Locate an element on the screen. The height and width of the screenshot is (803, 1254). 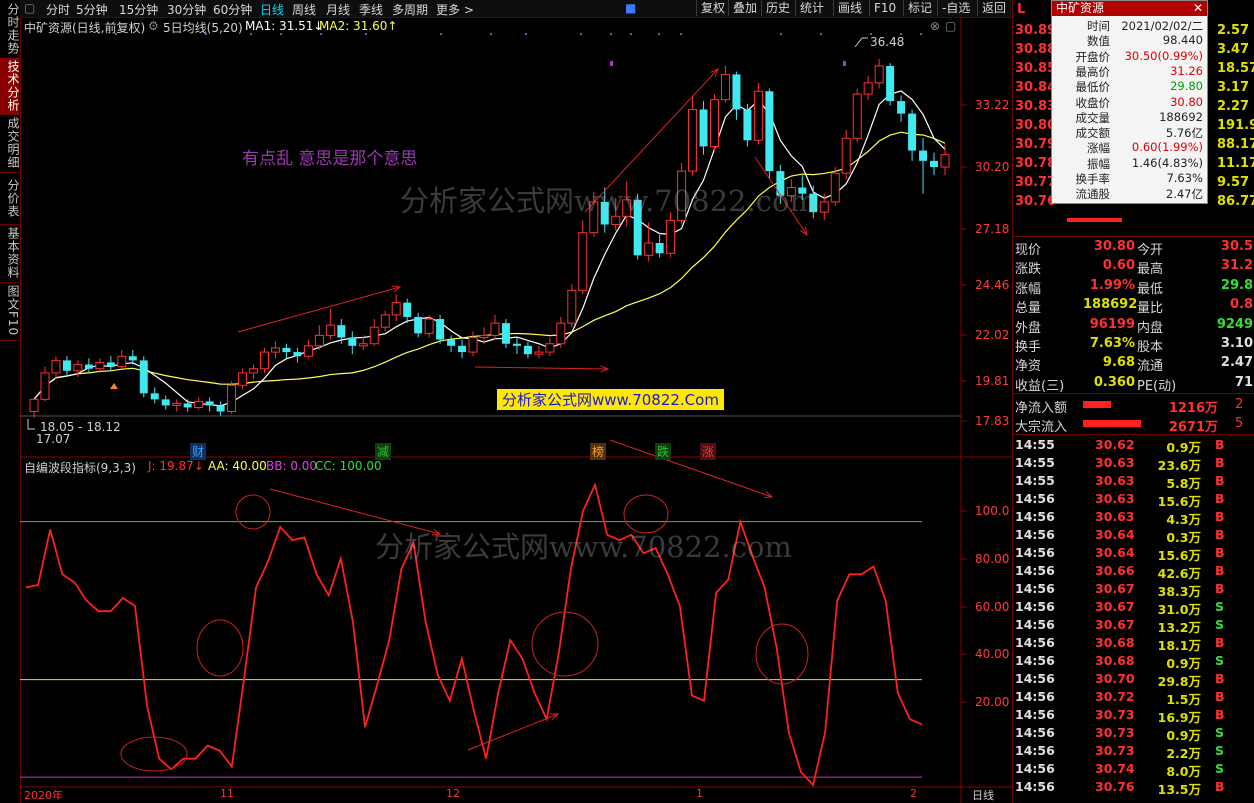
stat-row: 收益(三) 0.360 PE(动) 71 is located at coordinates (1133, 384).